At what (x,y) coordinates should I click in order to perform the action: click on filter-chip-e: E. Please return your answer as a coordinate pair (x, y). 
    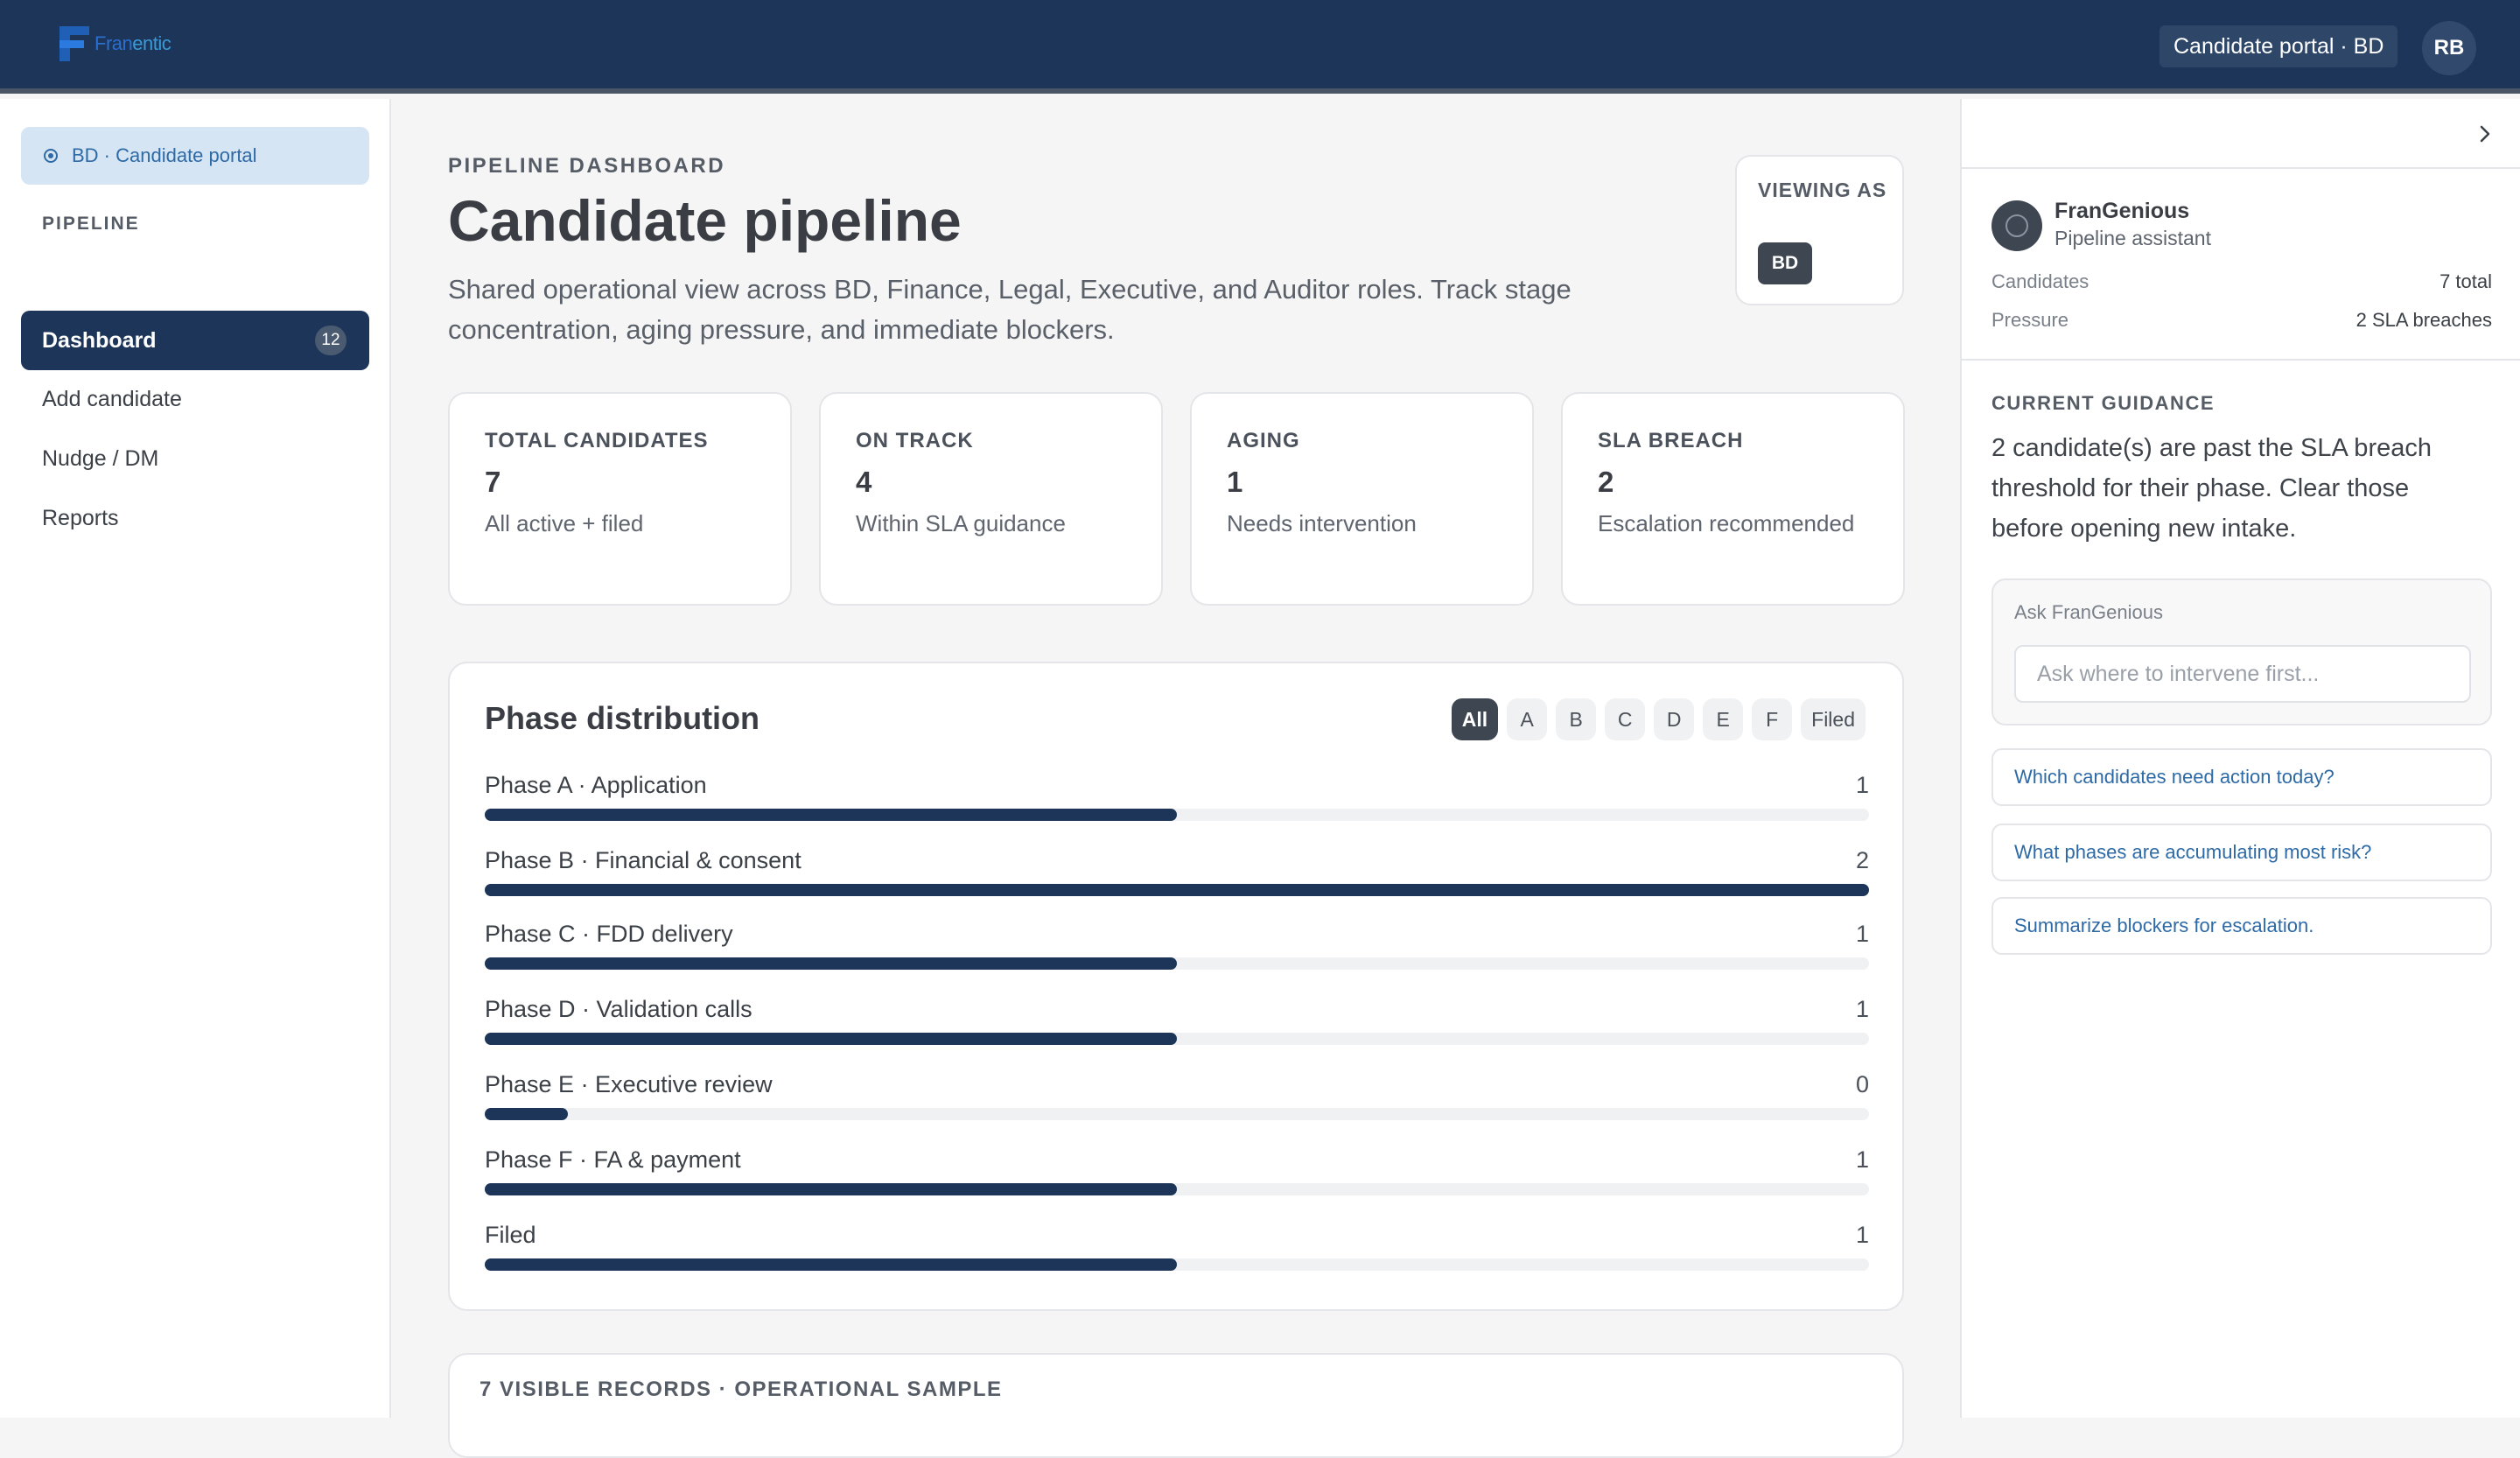
    Looking at the image, I should click on (1723, 719).